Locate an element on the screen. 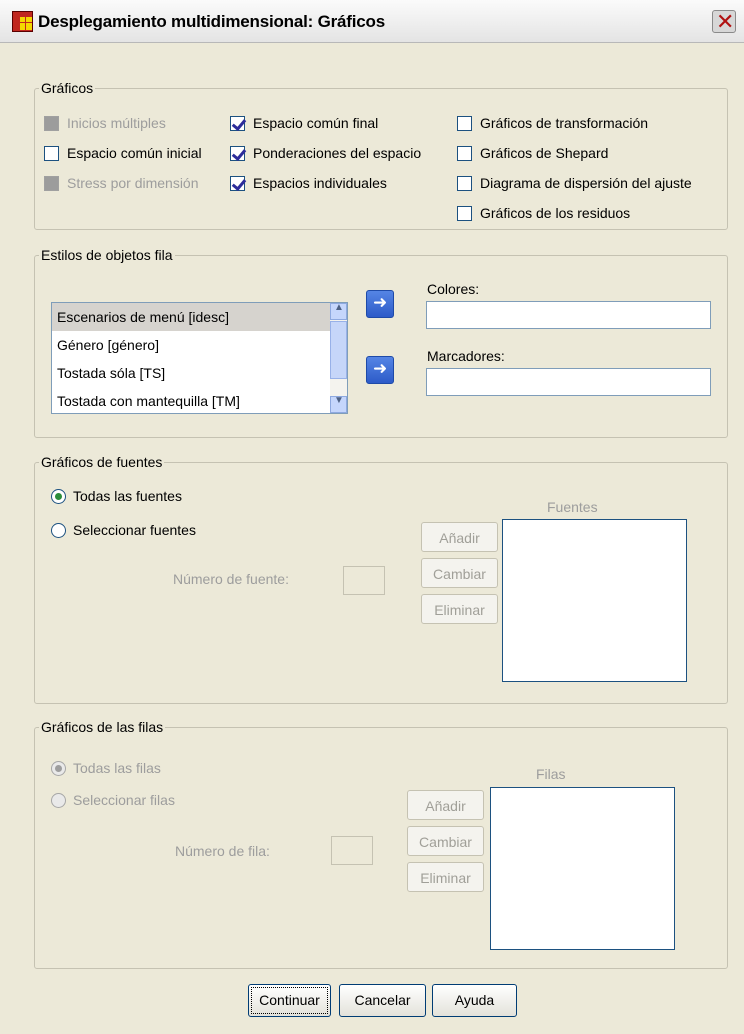  listbox-scrollbar: ▲ ▼ is located at coordinates (338, 357).